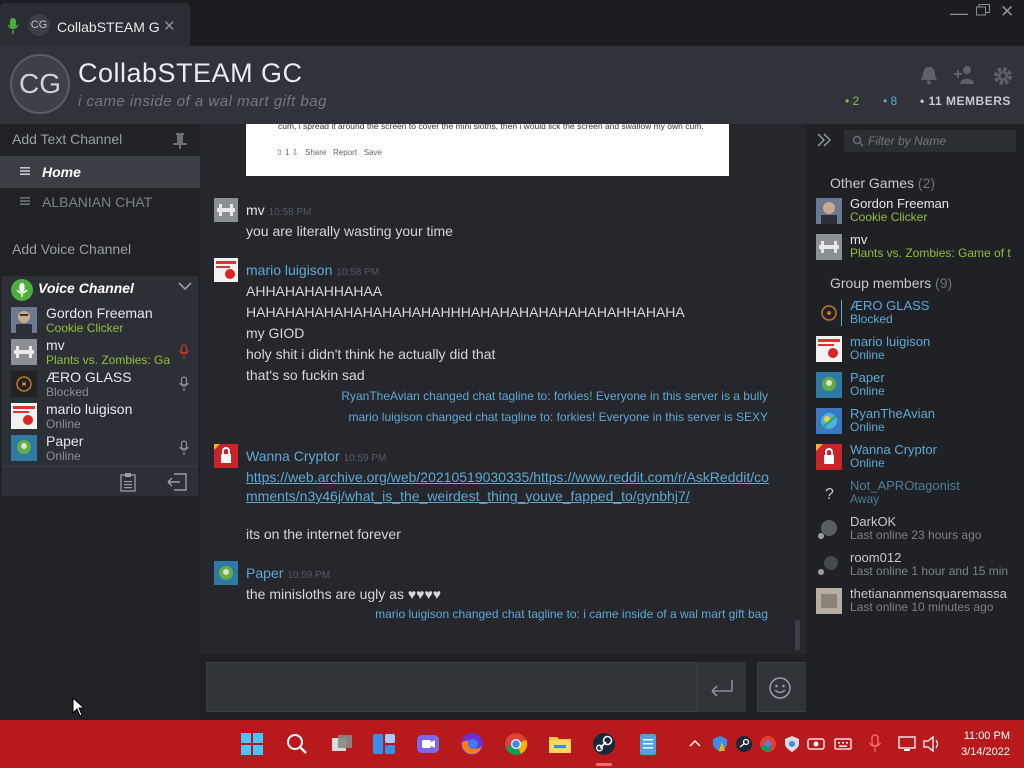 The image size is (1024, 768). Describe the element at coordinates (264, 573) in the screenshot. I see `author-name: Paper` at that location.